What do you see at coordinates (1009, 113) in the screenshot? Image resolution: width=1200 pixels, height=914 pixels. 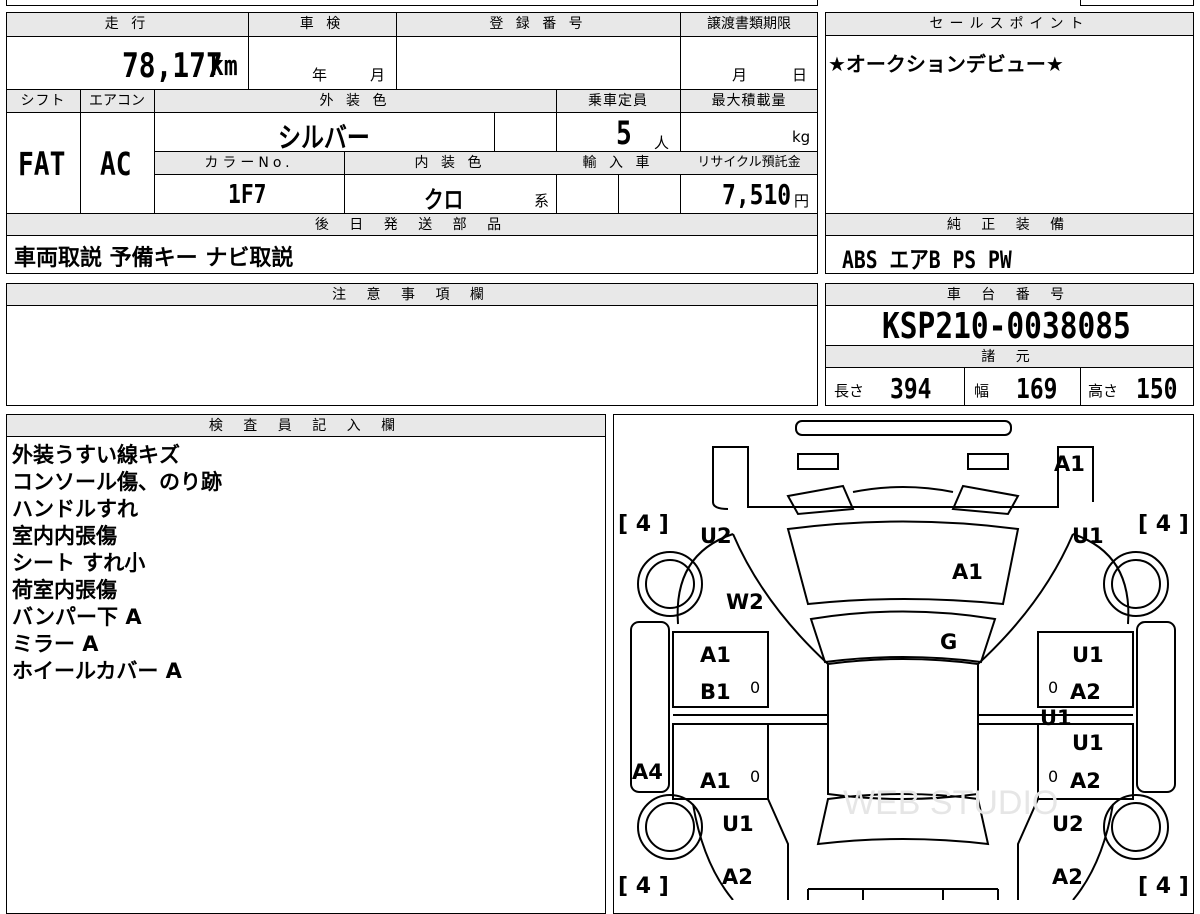 I see `sales-point-box` at bounding box center [1009, 113].